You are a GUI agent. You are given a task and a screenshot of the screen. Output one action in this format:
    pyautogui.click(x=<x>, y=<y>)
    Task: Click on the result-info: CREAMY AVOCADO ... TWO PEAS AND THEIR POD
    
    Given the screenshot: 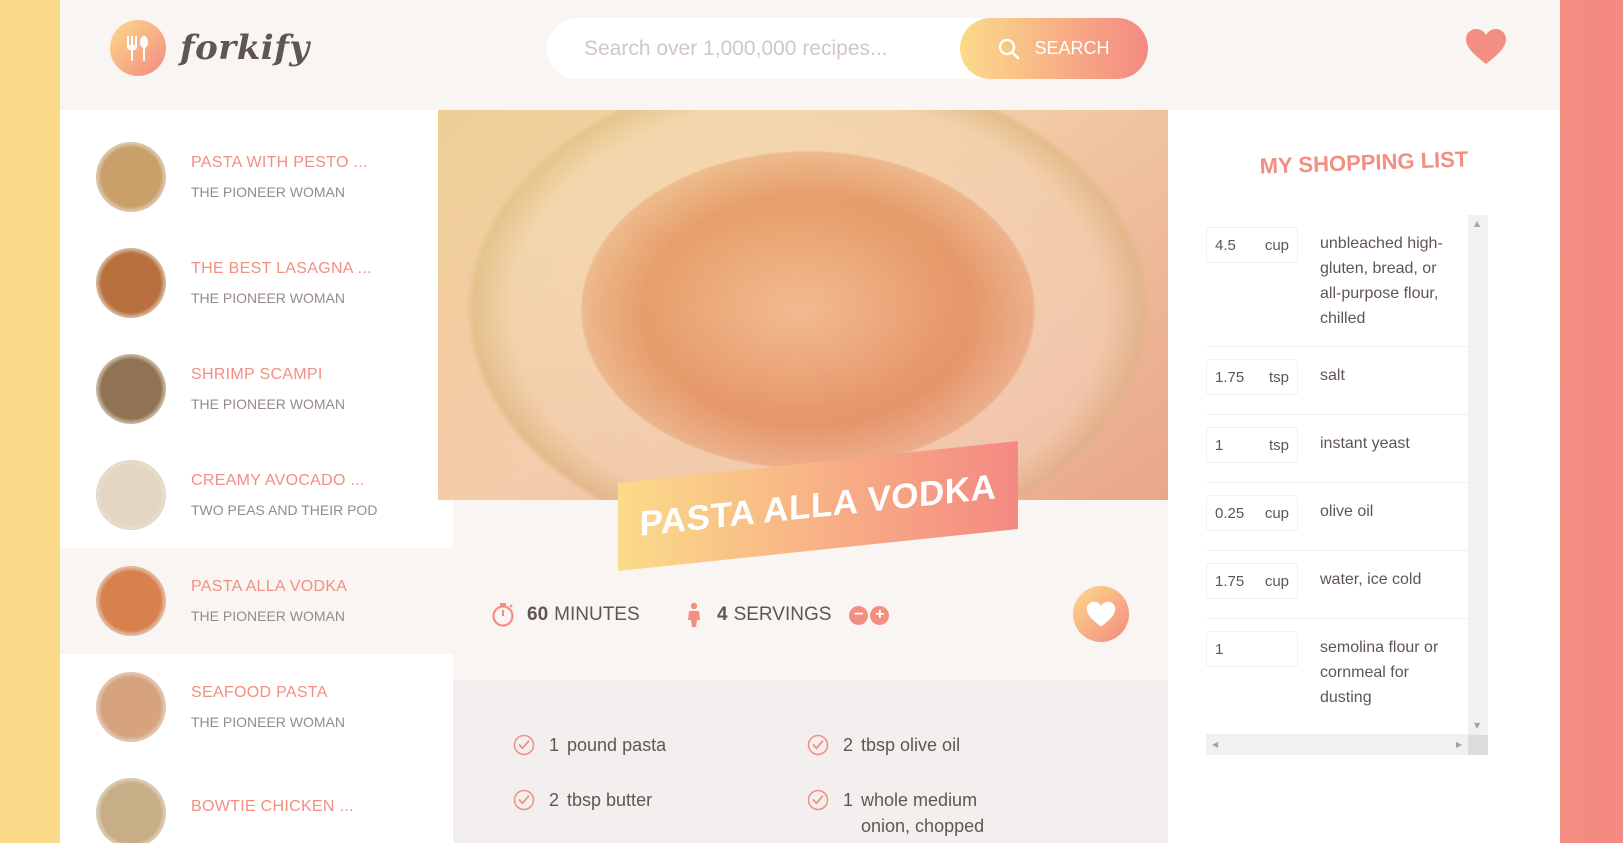 What is the action you would take?
    pyautogui.click(x=284, y=495)
    